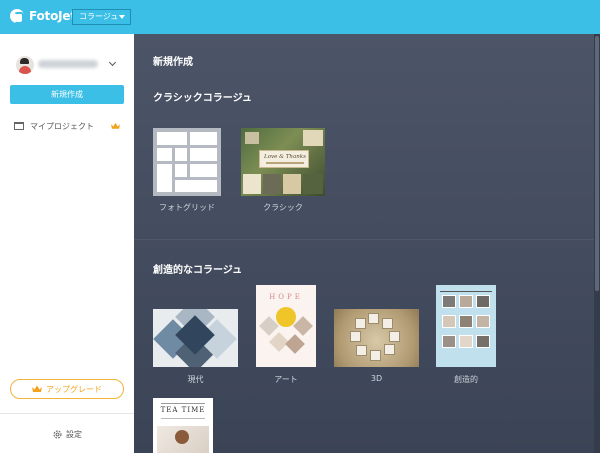  I want to click on sidebar-item-label: マイプロジェクト, so click(62, 126).